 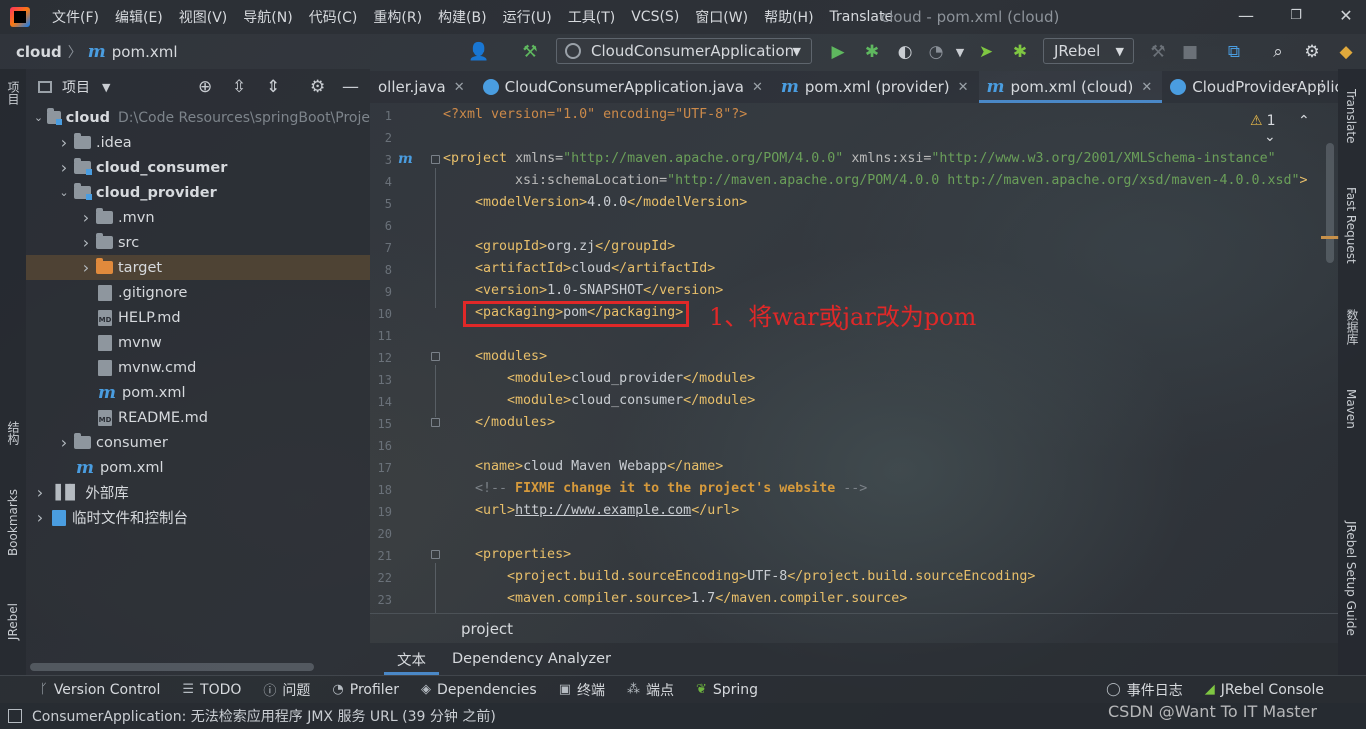 I want to click on more-run-chevron-icon: ▼, so click(x=960, y=52).